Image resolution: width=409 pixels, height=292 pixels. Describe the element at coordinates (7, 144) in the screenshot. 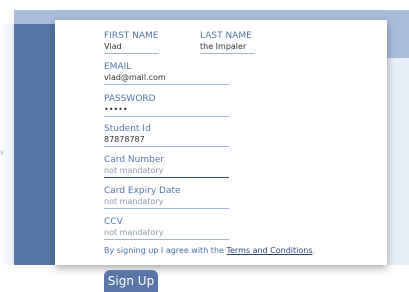

I see `page-edge-shade` at that location.